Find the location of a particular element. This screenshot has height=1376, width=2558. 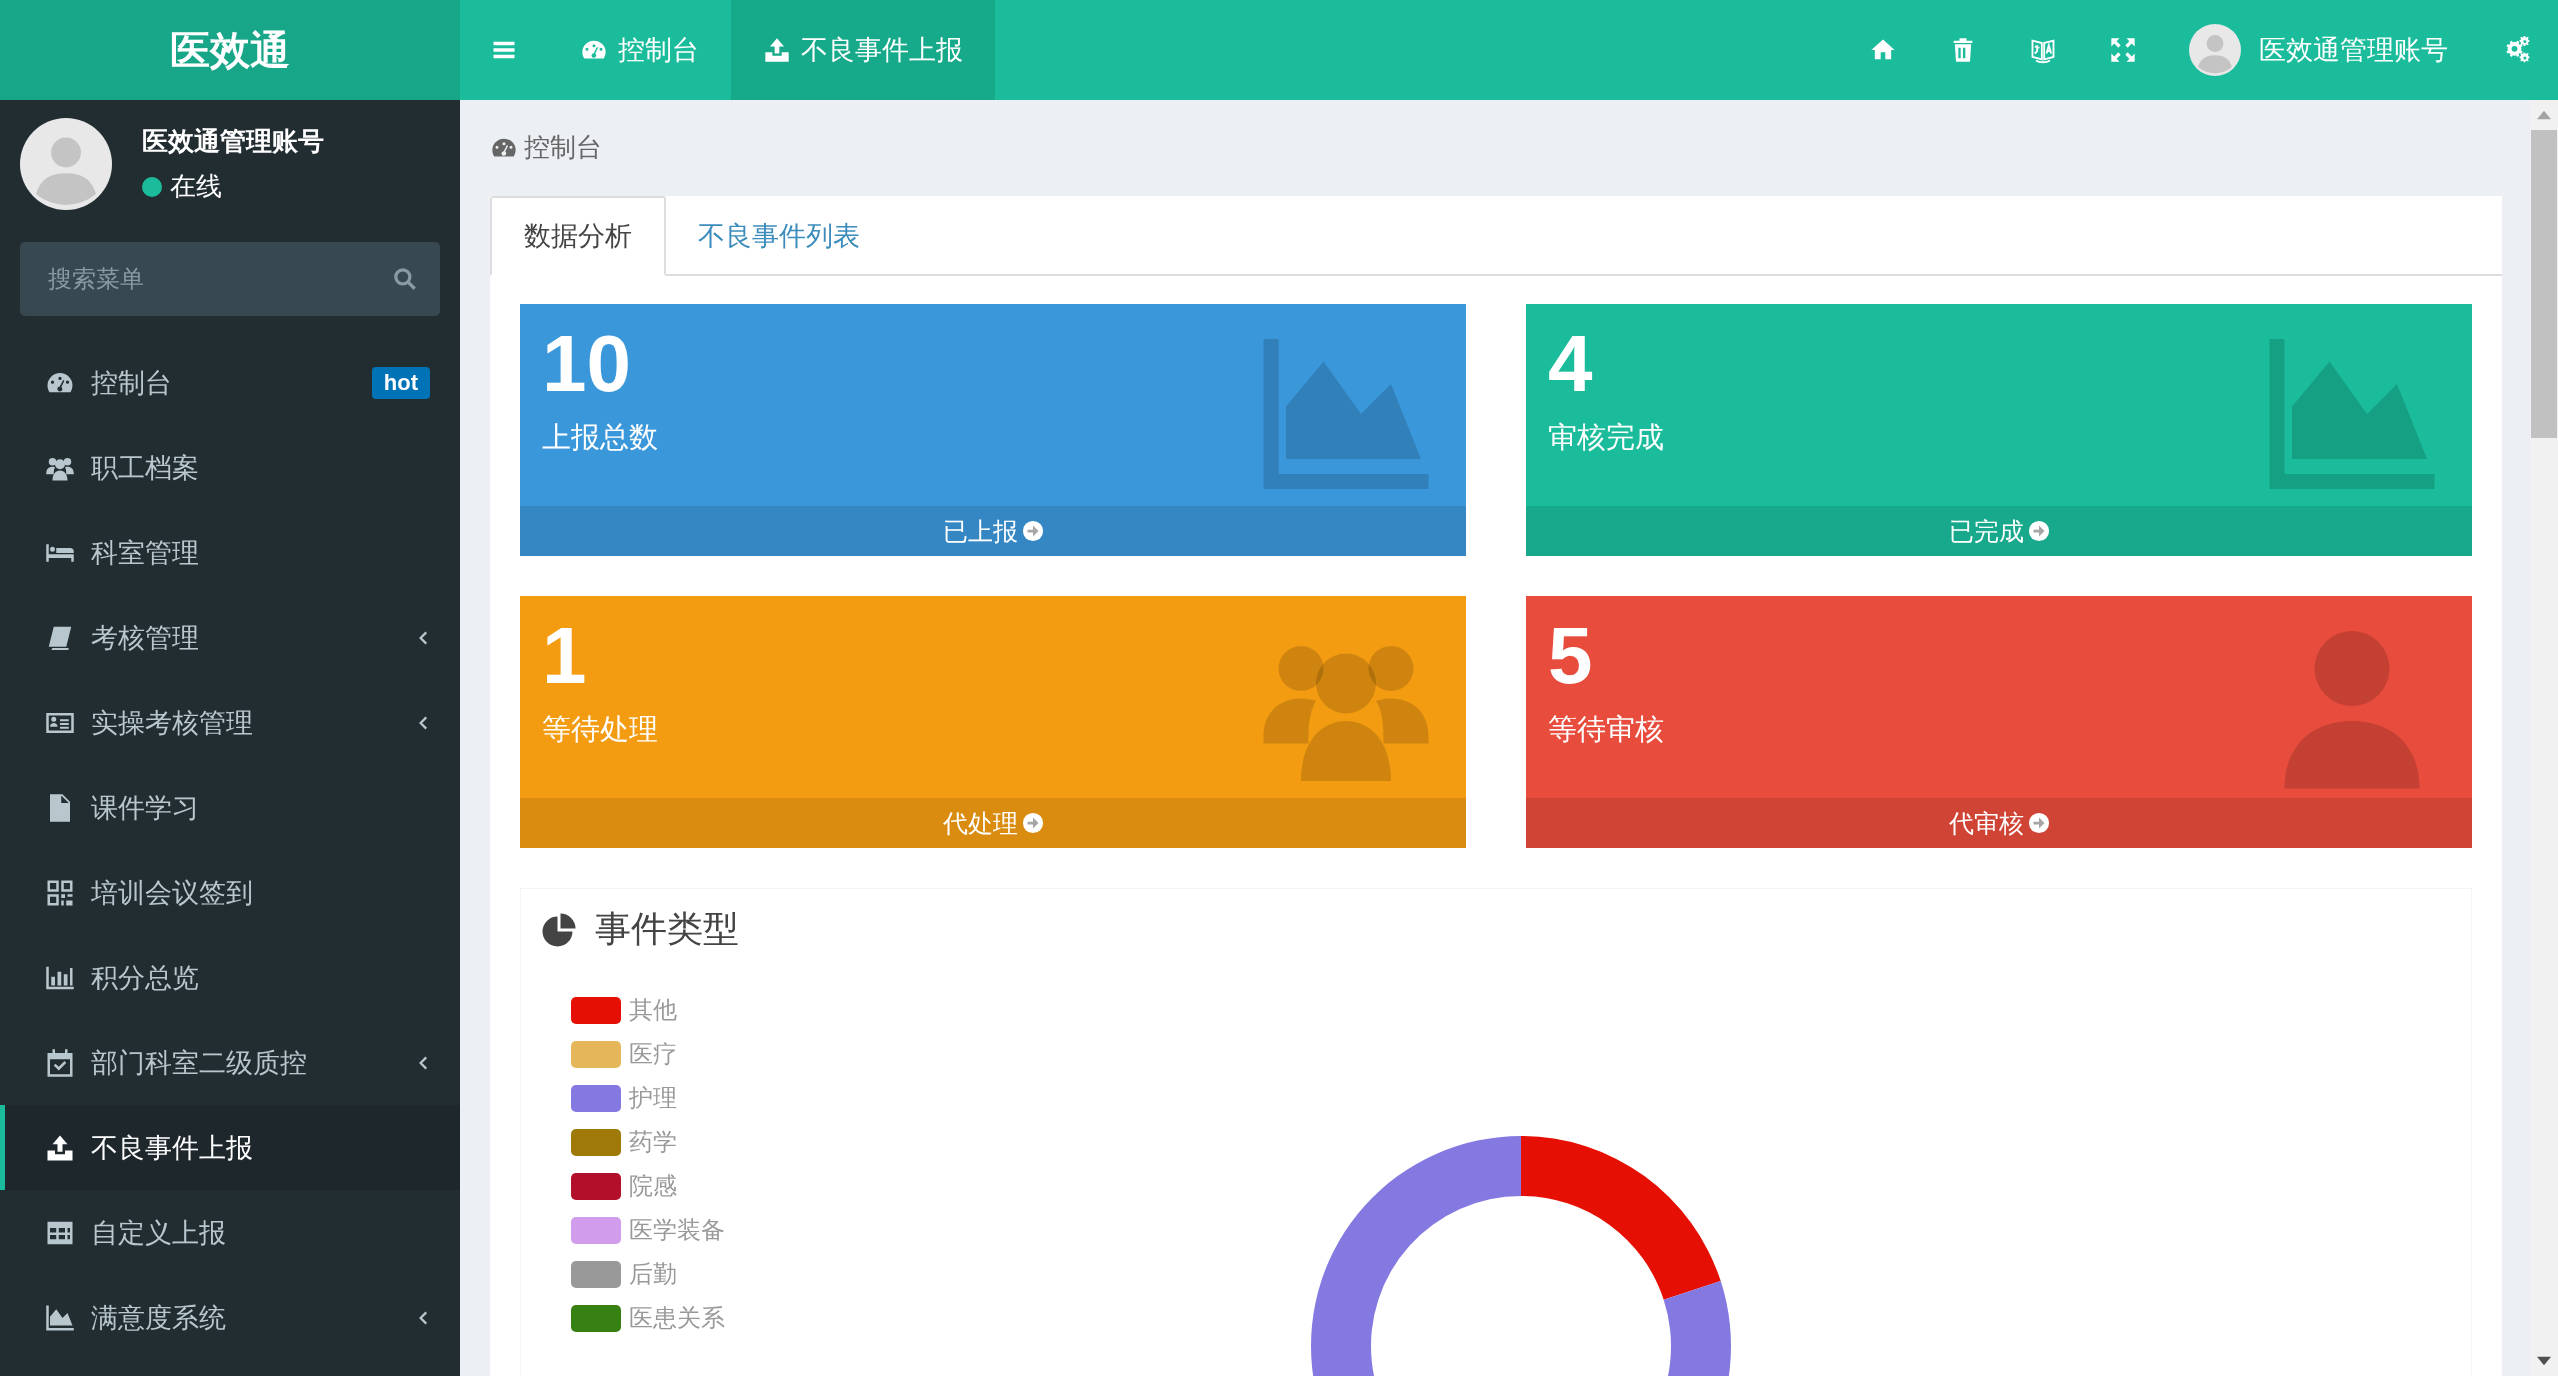

legend-label: 医学装备 is located at coordinates (677, 1230).